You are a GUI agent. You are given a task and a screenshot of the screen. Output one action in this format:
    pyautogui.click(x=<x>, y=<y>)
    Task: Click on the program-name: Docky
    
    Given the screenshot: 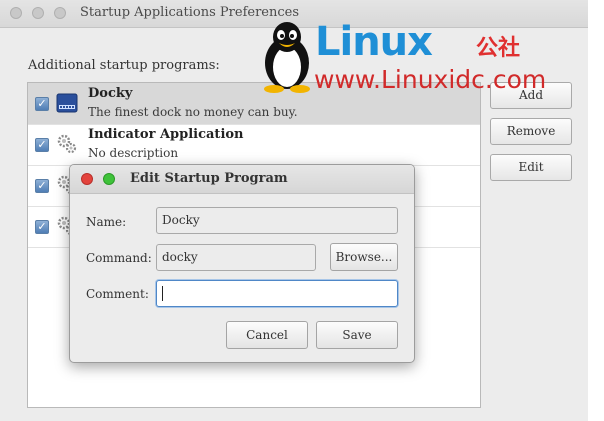 What is the action you would take?
    pyautogui.click(x=110, y=93)
    